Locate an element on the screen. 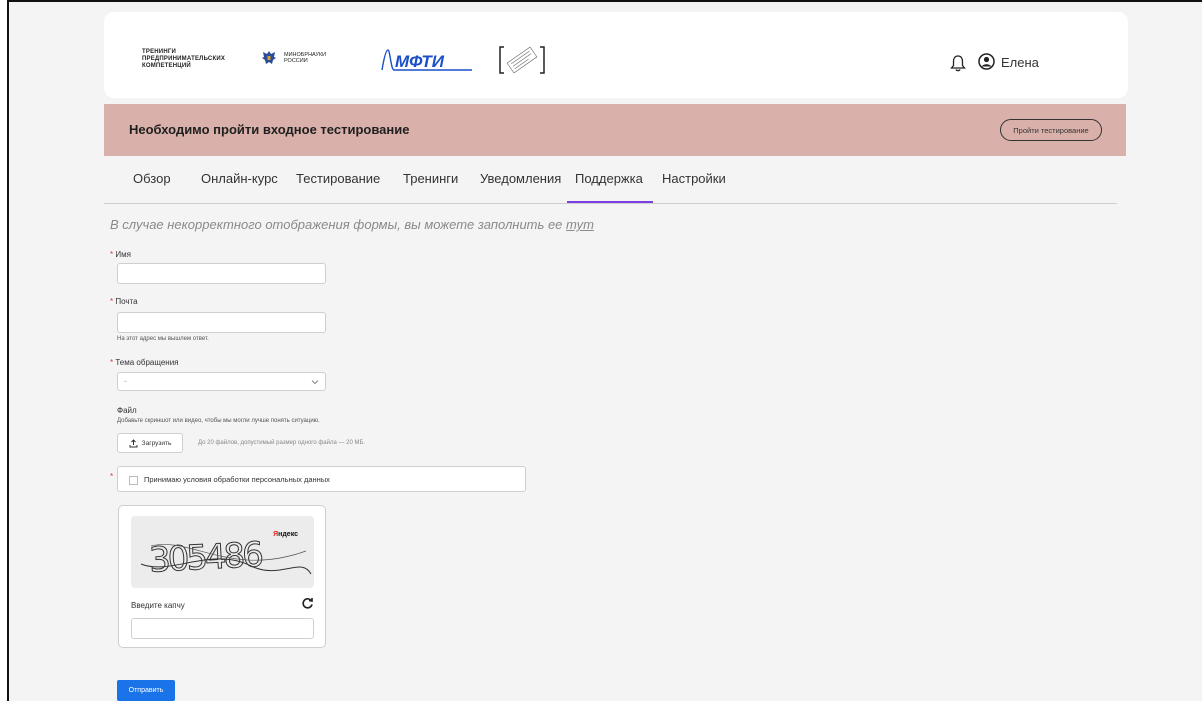 This screenshot has height=701, width=1202. topic-label-text: Тема обращения is located at coordinates (147, 362).